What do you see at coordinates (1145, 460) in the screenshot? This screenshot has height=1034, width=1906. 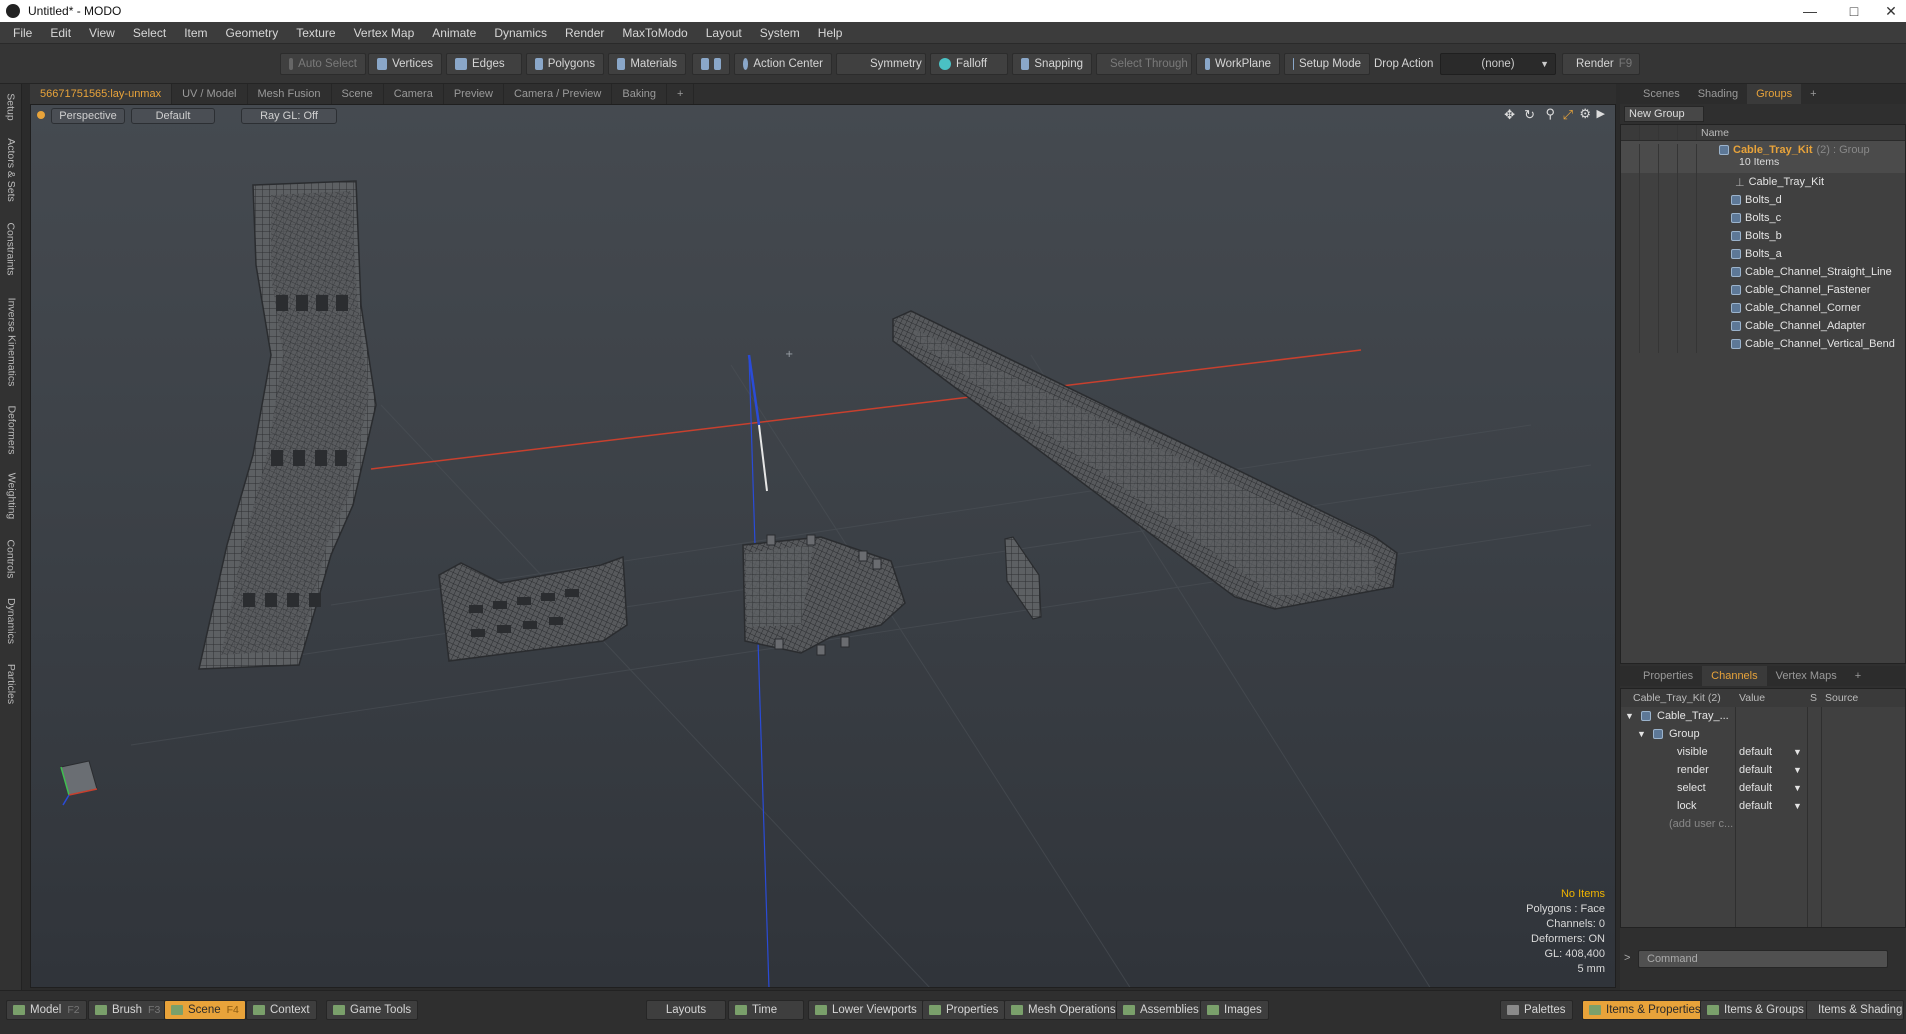 I see `cable-channel-straight-line` at bounding box center [1145, 460].